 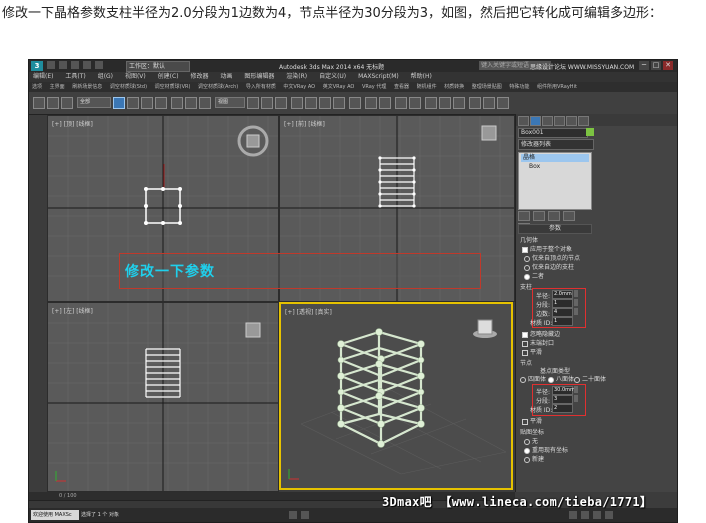 I want to click on ribbon-item: 随机组件, so click(x=427, y=87).